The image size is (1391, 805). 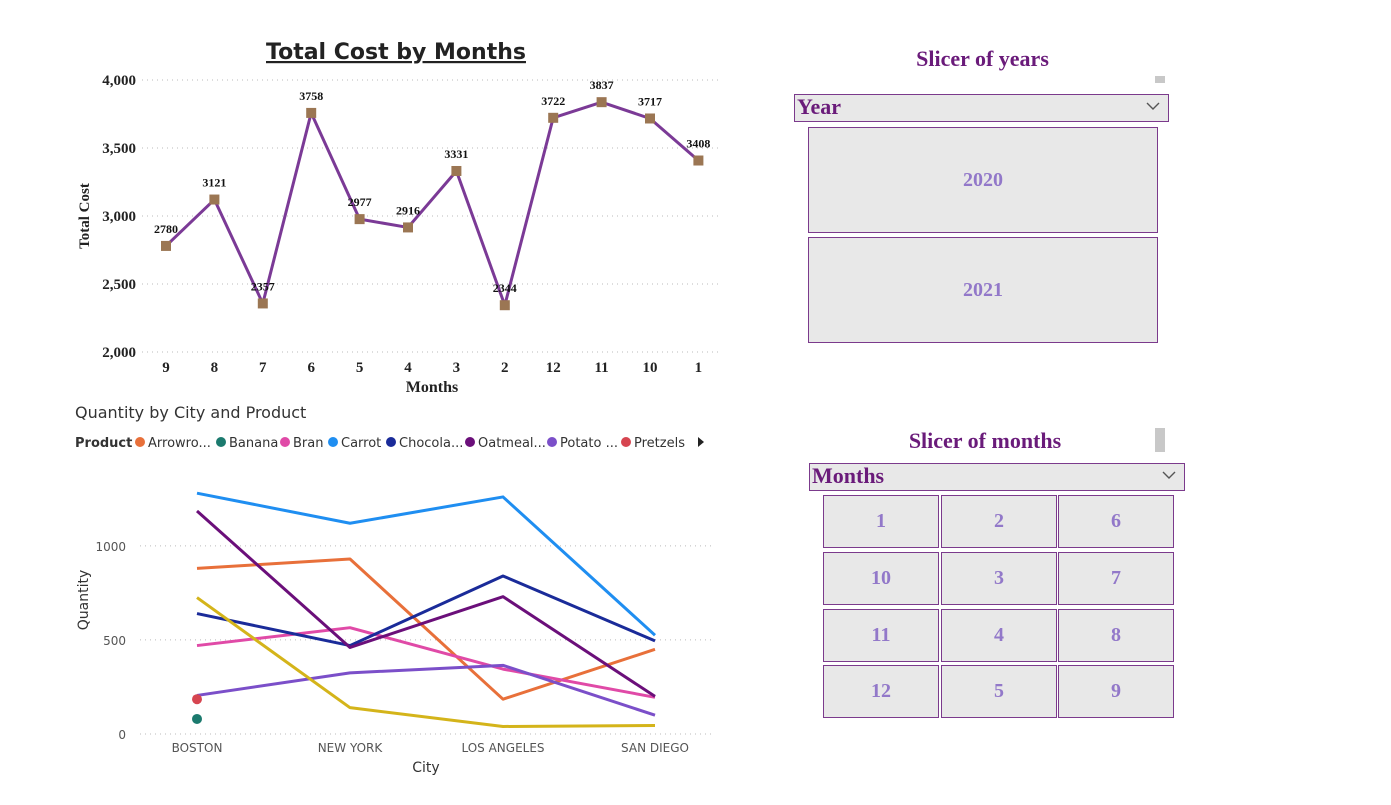 I want to click on data-label: 3717, so click(x=650, y=101).